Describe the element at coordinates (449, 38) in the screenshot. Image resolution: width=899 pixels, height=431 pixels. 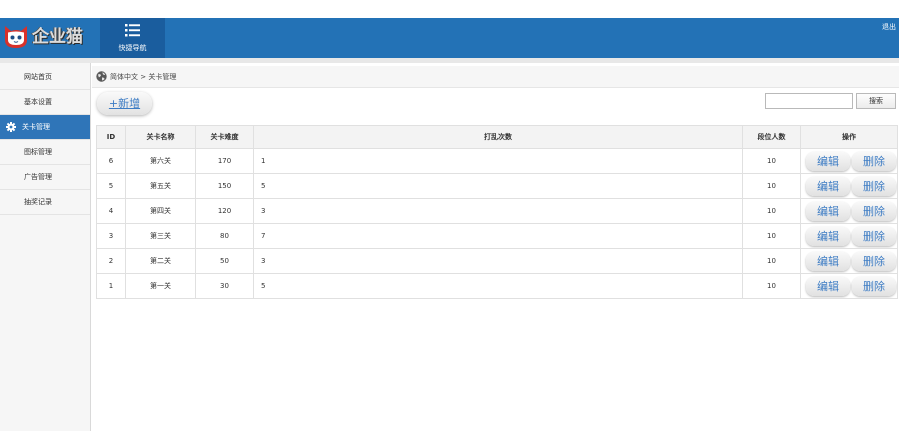
I see `top-header: 企业猫 快捷导航 退出` at that location.